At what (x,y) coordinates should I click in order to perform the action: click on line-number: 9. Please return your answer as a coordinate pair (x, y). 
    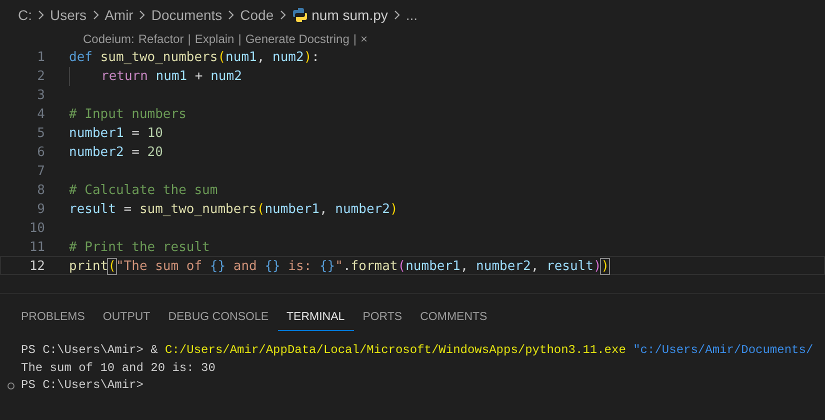
    Looking at the image, I should click on (40, 209).